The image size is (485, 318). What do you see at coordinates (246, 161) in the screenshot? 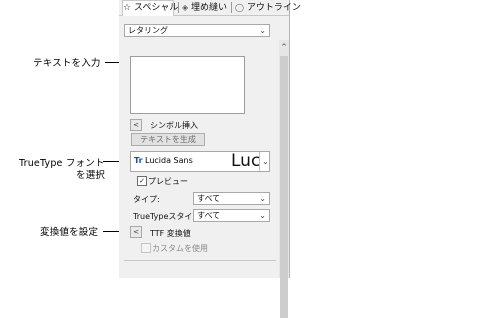
I see `font-preview: Luc` at bounding box center [246, 161].